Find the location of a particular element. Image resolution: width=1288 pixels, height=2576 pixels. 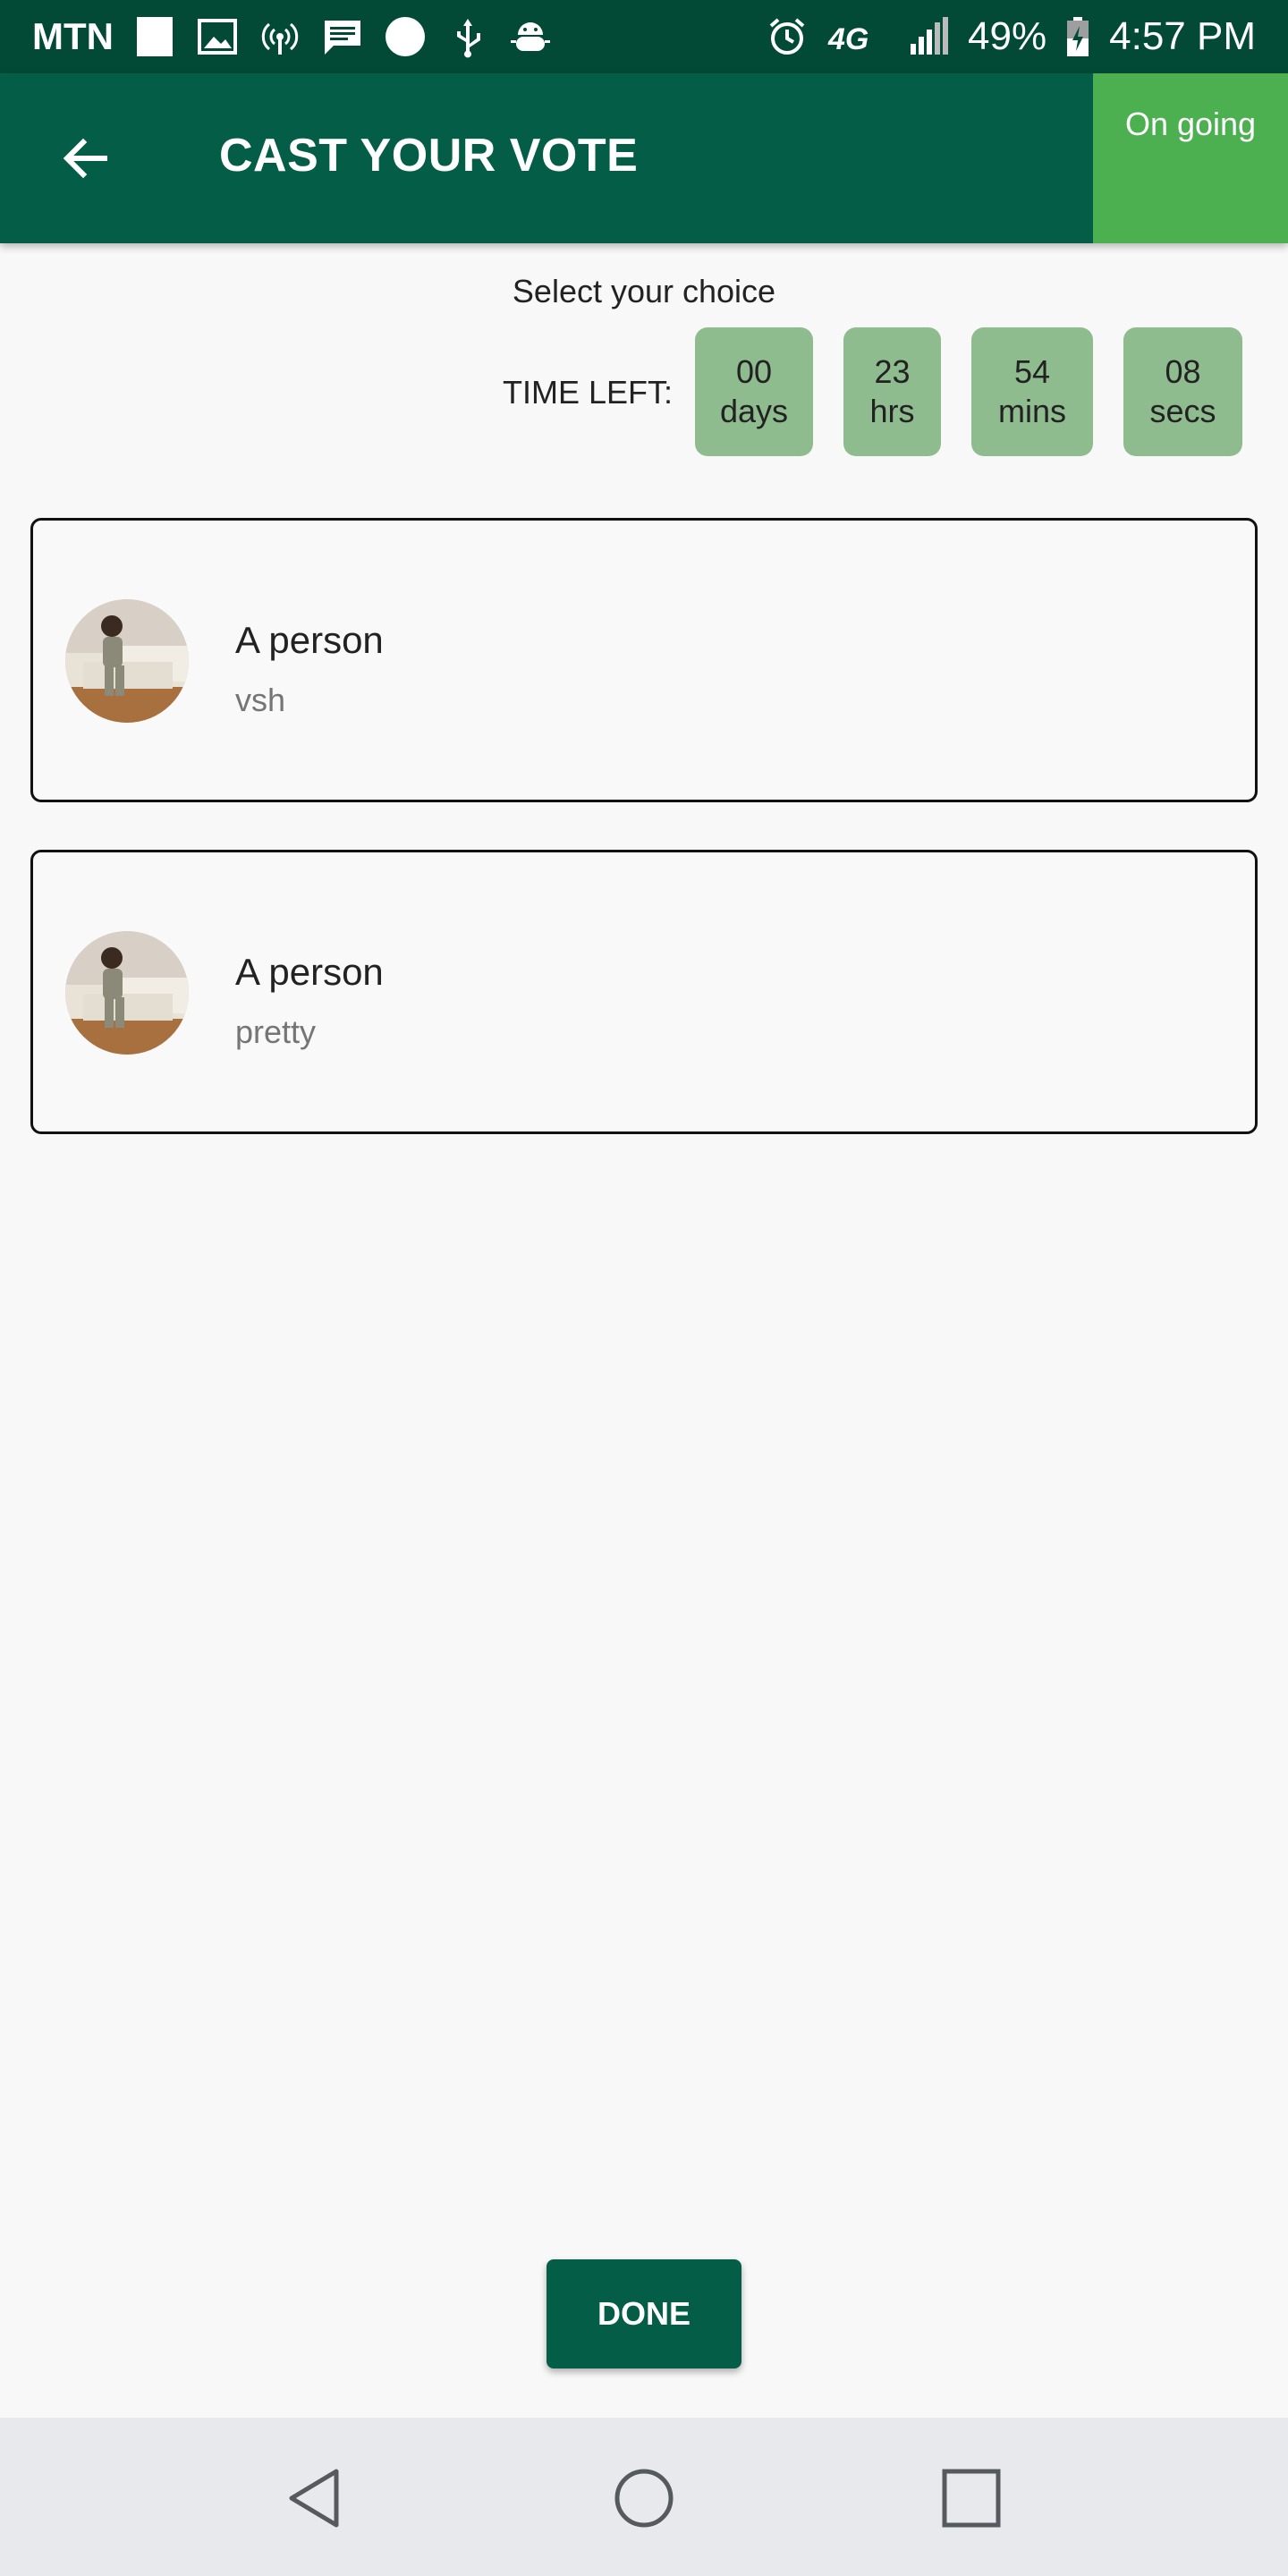

battery-percentage: 49% is located at coordinates (1007, 36).